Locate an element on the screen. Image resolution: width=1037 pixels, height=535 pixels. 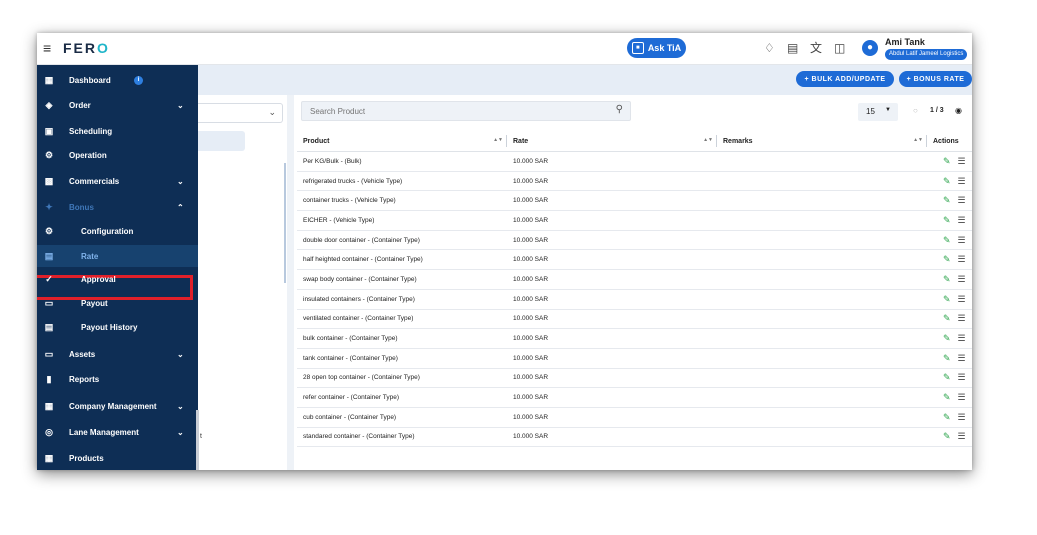
ask-tia-button: ■ Ask TiA is located at coordinates (656, 48).